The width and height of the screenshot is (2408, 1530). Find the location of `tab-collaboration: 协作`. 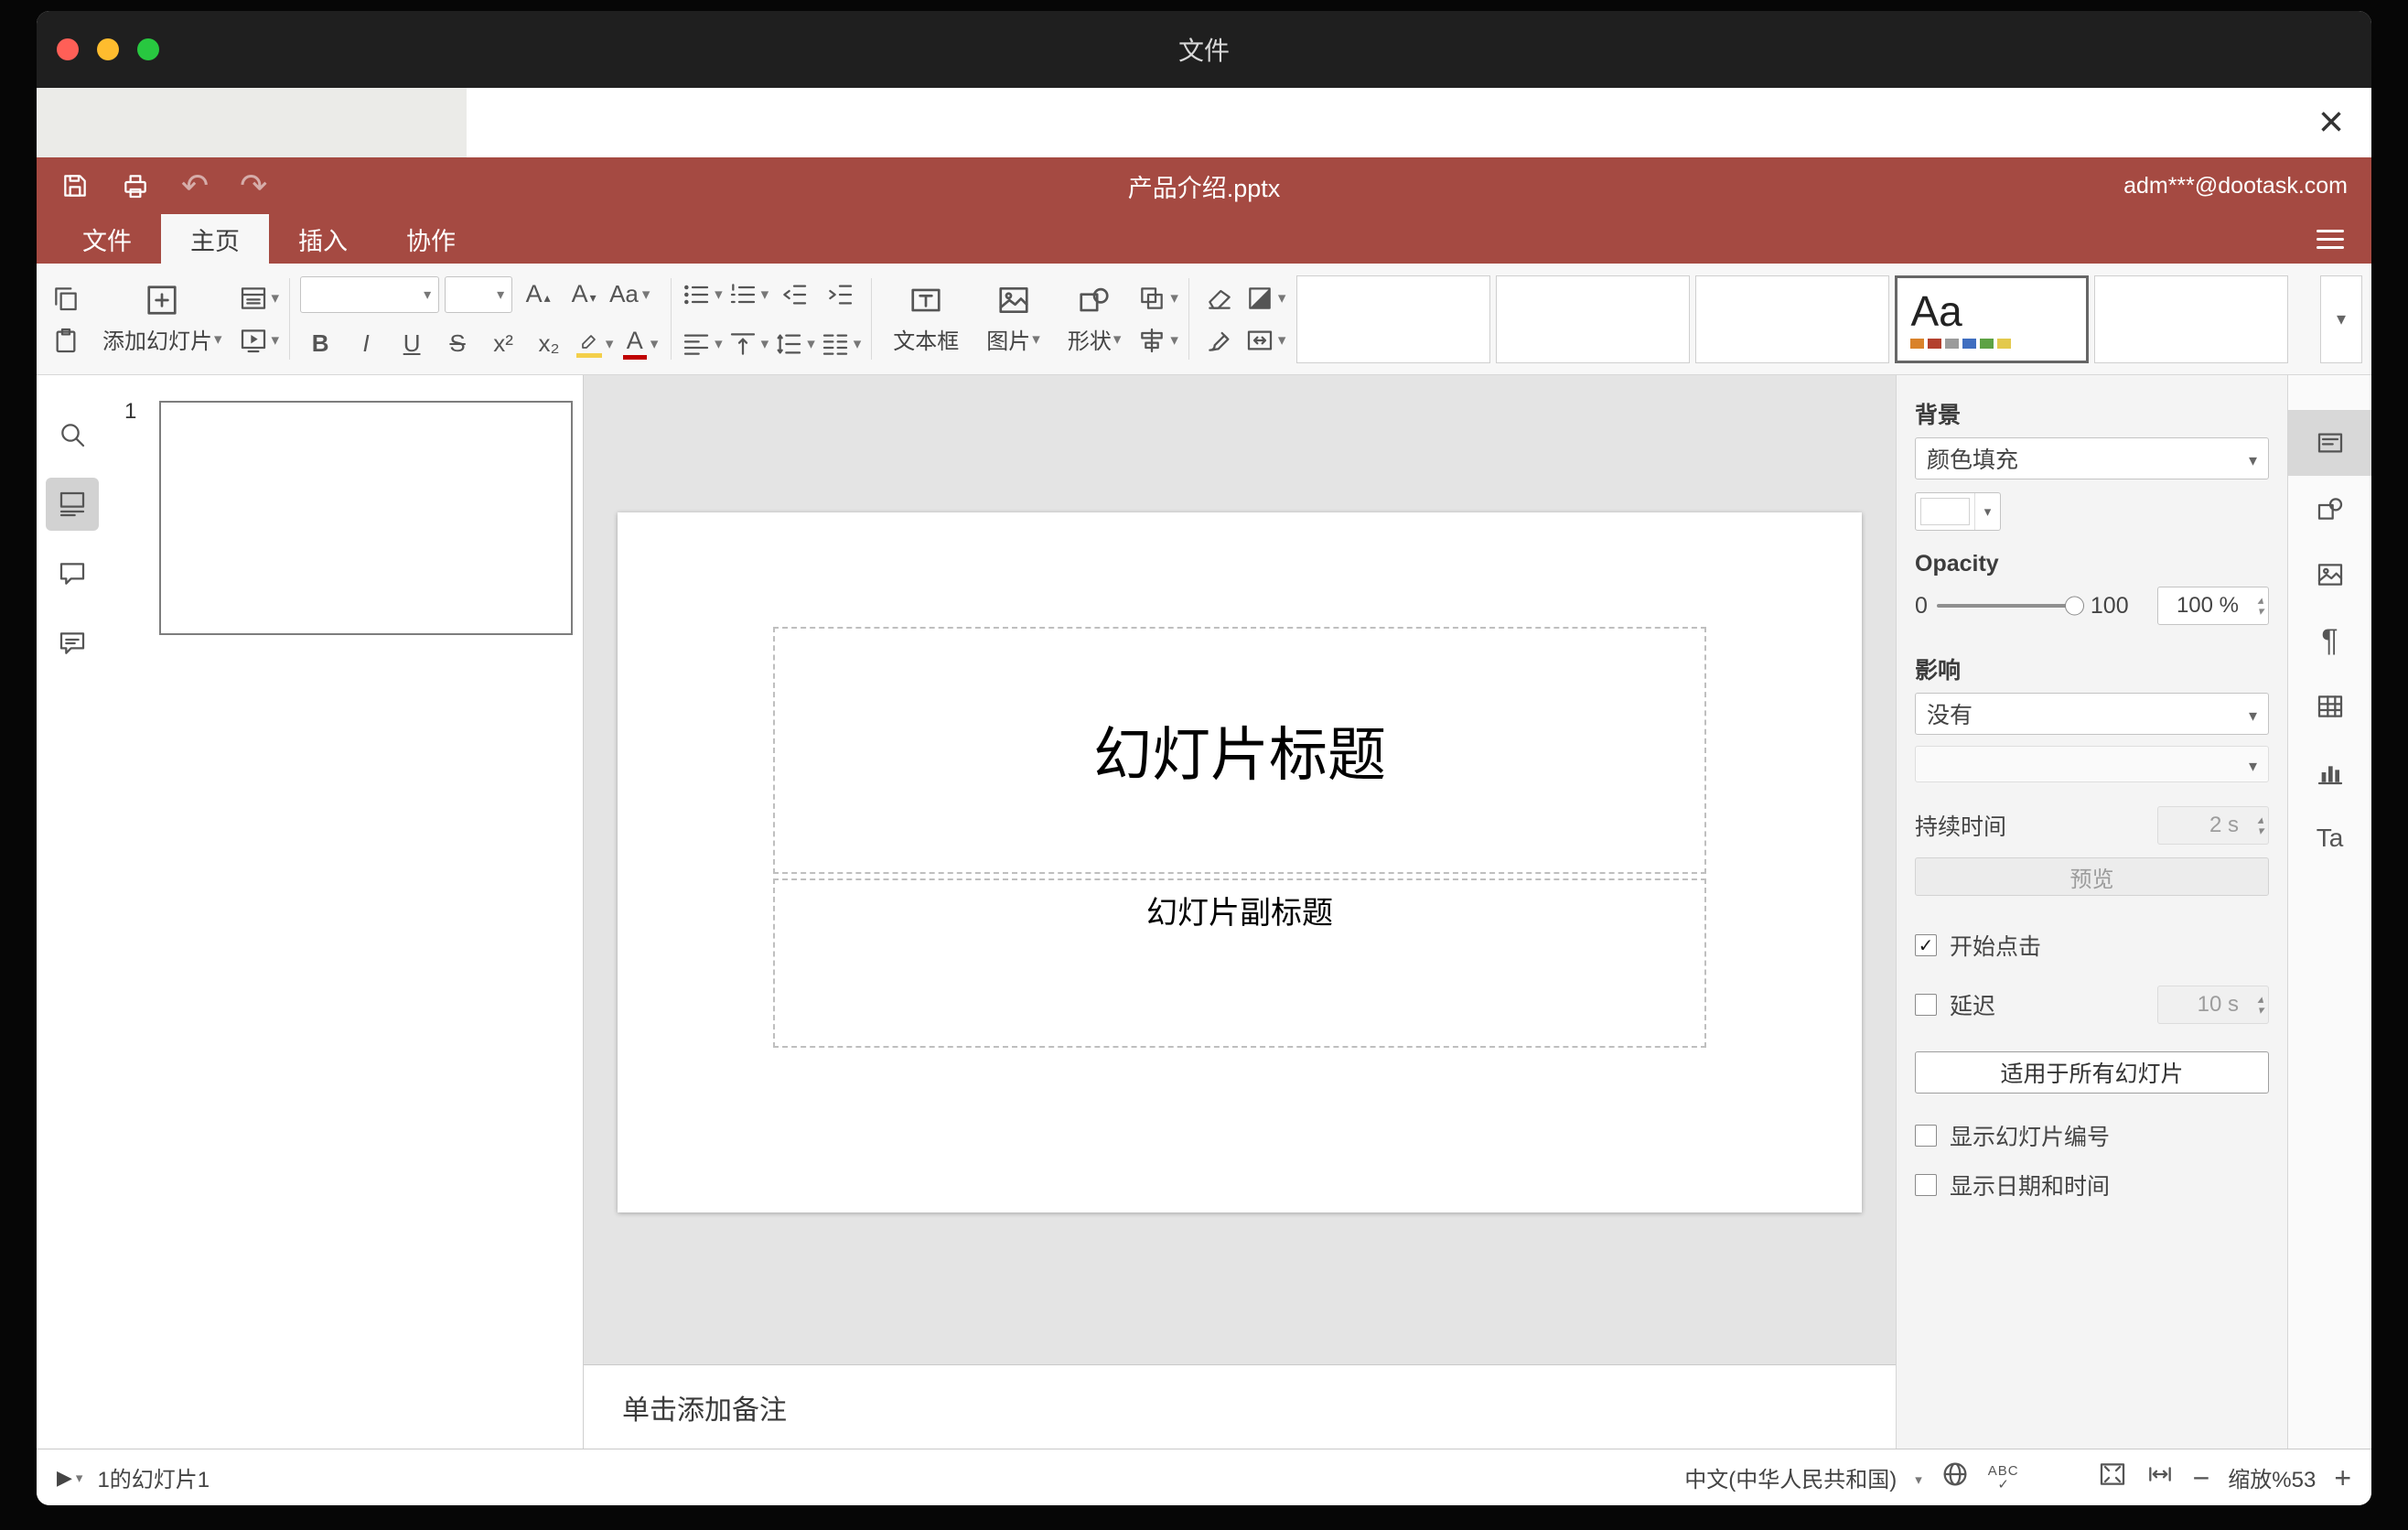

tab-collaboration: 协作 is located at coordinates (431, 239).